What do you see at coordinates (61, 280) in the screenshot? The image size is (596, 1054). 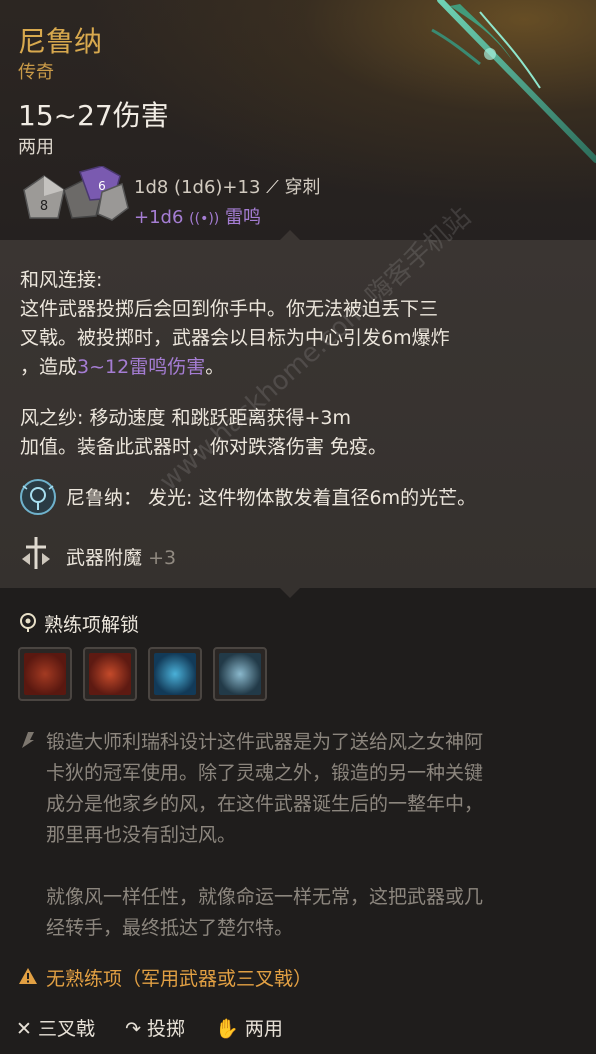 I see `ability-title: 和风连接:` at bounding box center [61, 280].